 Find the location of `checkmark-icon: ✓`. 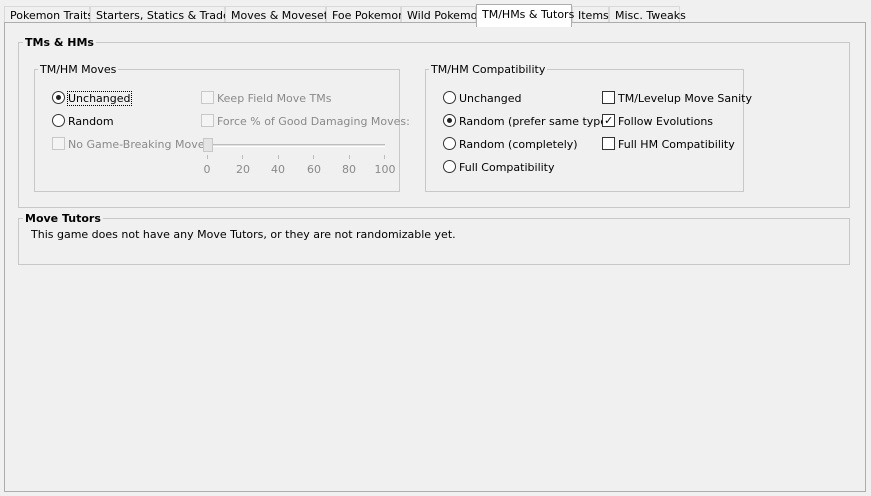

checkmark-icon: ✓ is located at coordinates (609, 120).